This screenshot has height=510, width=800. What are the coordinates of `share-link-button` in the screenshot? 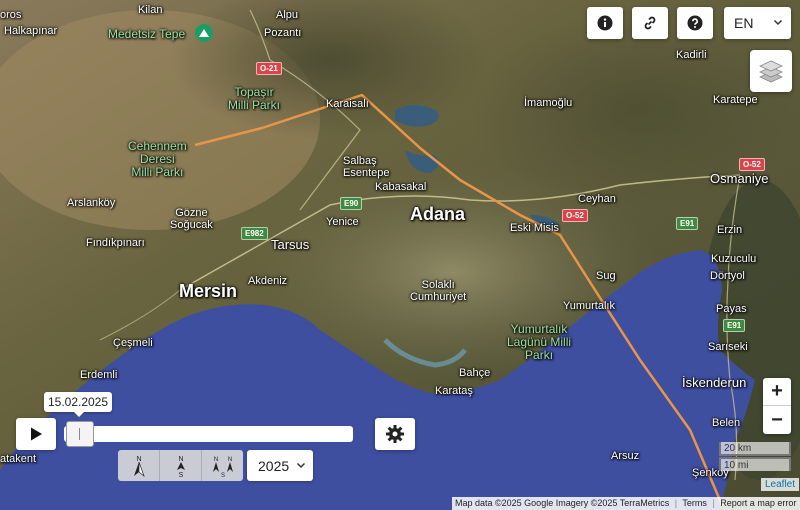 It's located at (650, 23).